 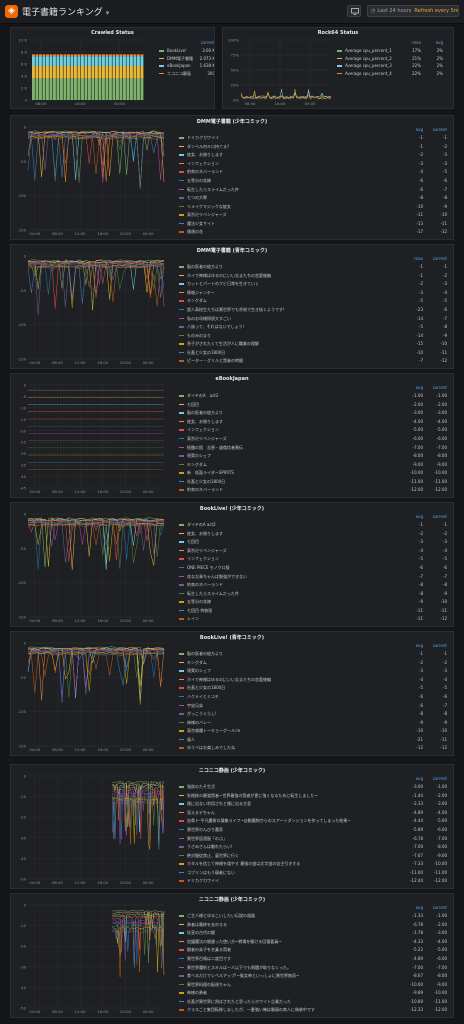 I want to click on legend-item: 転生したらスライムだった件 -8 -9, so click(x=315, y=593).